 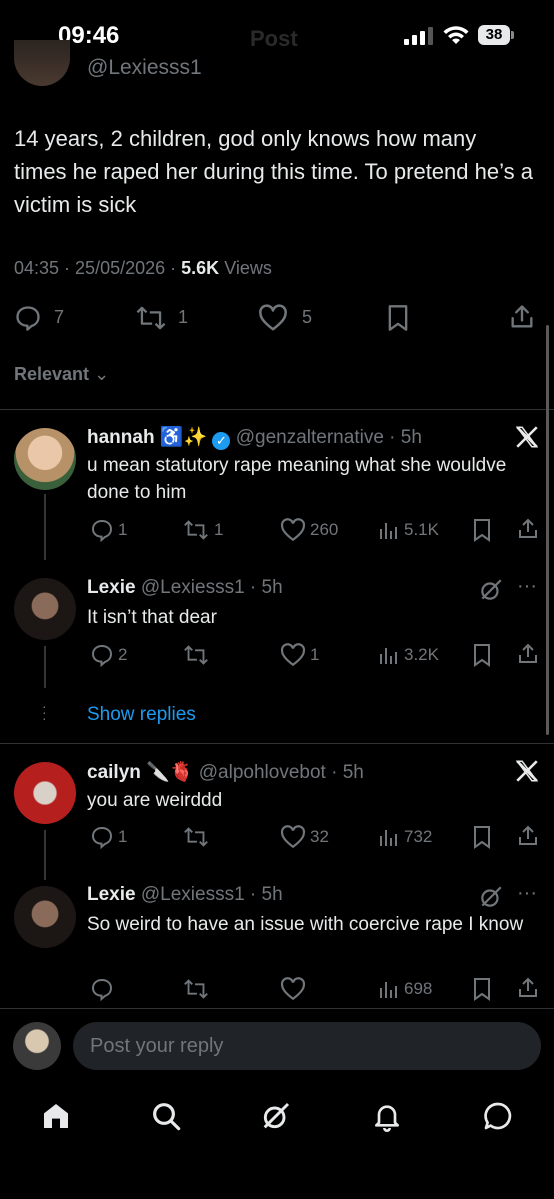 I want to click on notifications-bell-icon, so click(x=387, y=1116).